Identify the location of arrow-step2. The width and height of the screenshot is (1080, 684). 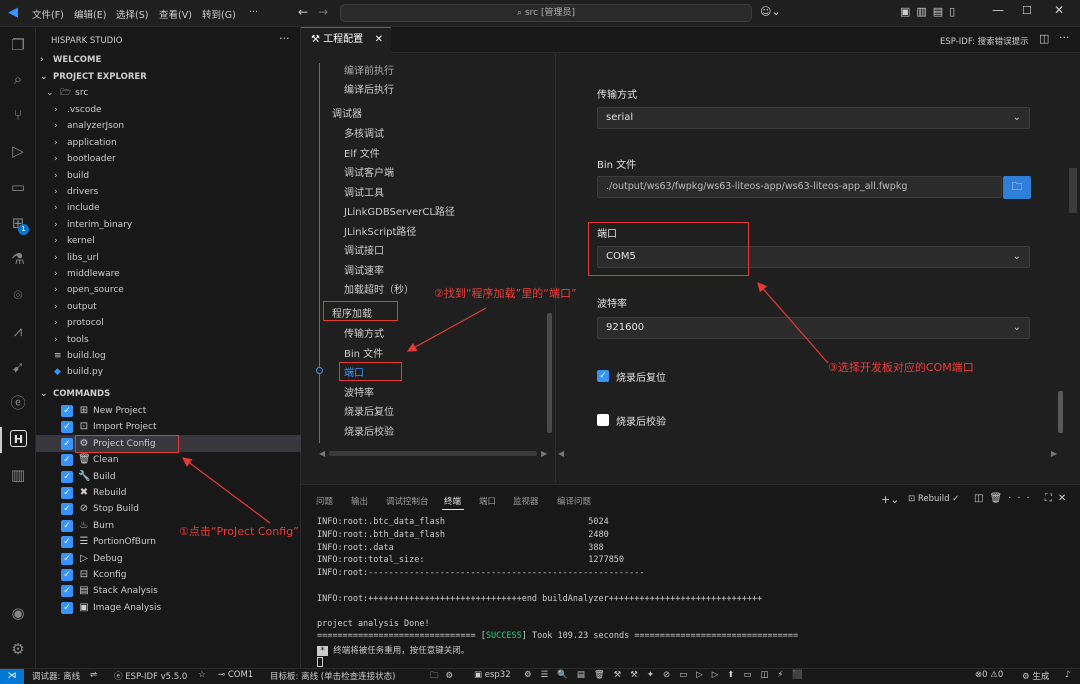
(446, 329).